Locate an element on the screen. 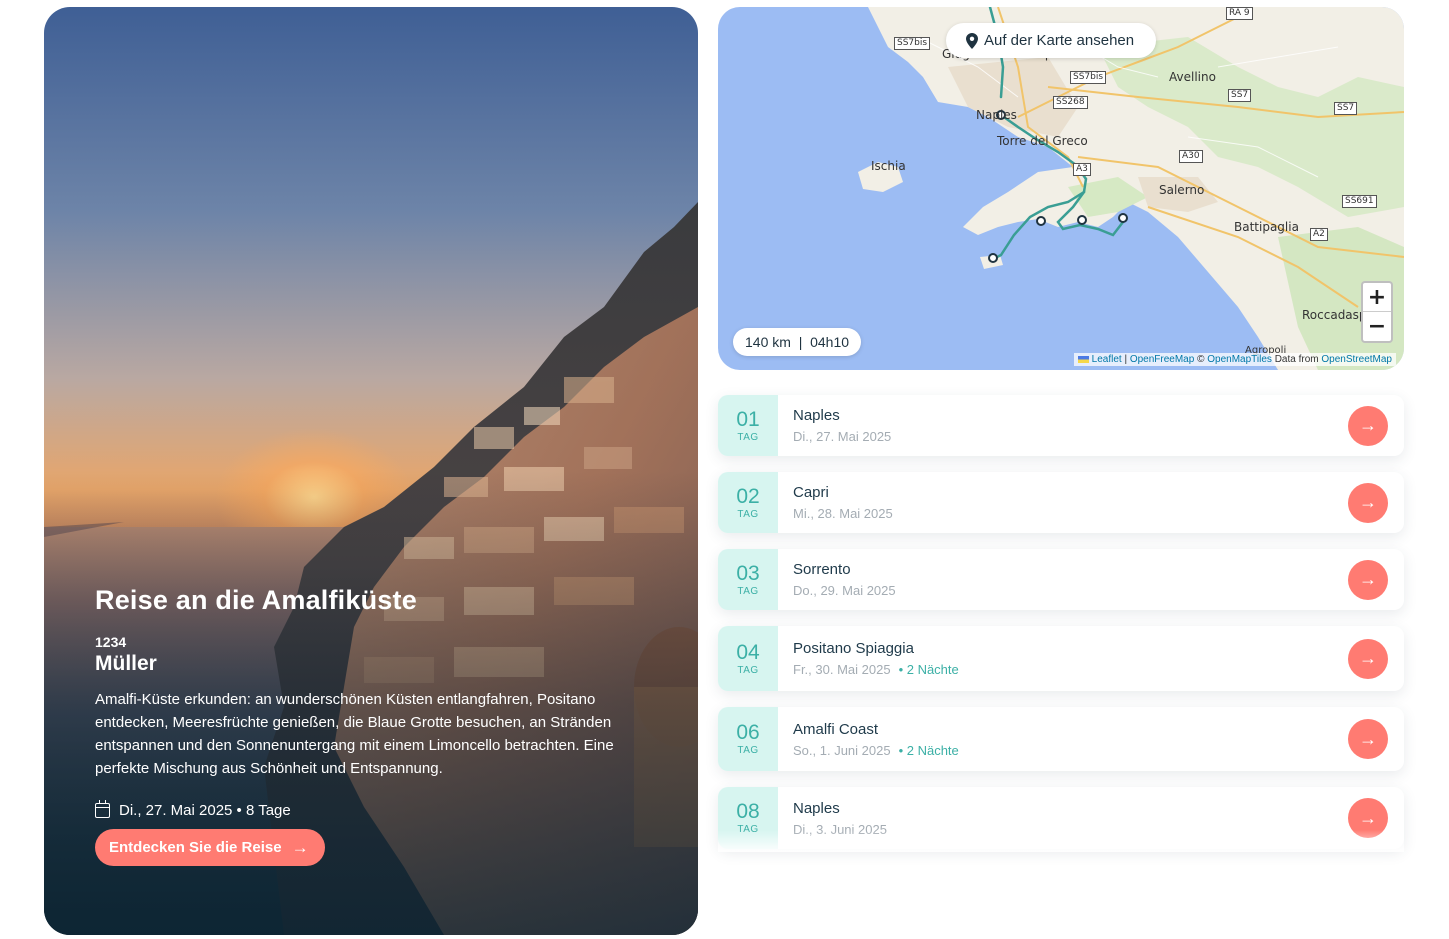  calendar-icon is located at coordinates (102, 809).